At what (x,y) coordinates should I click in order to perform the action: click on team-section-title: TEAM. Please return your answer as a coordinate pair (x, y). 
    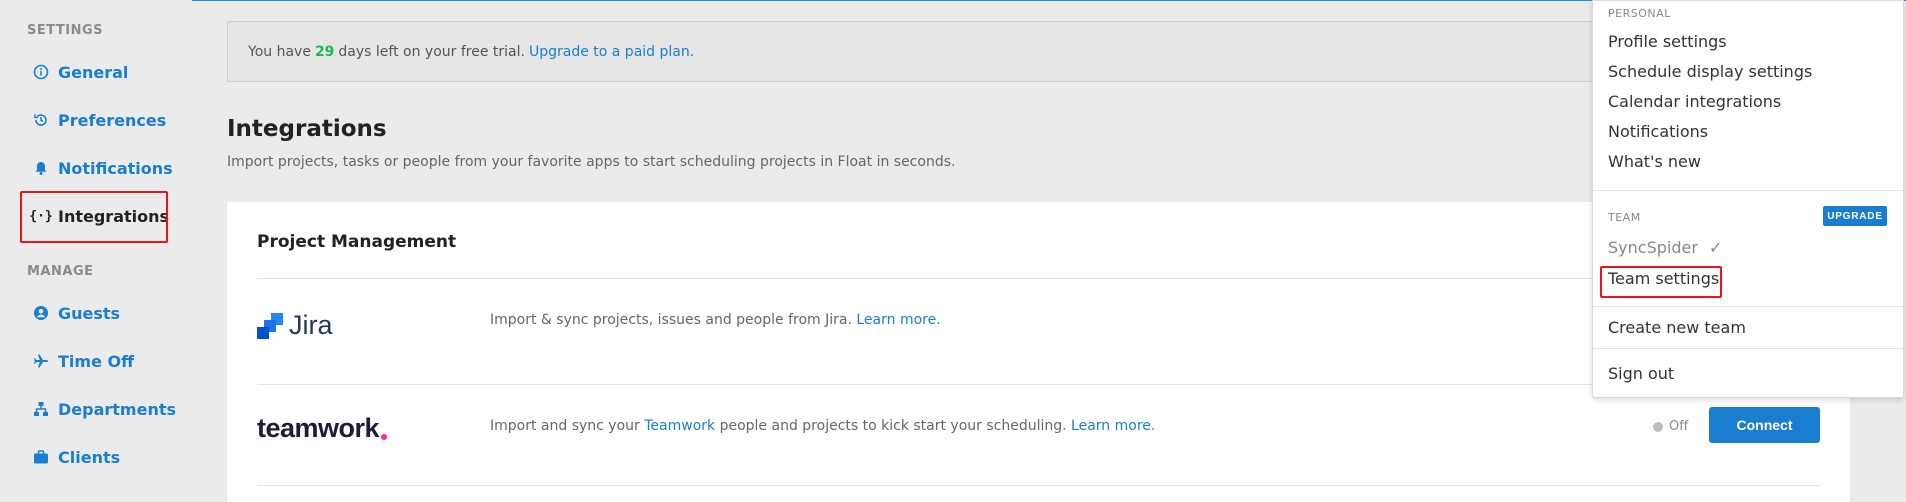
    Looking at the image, I should click on (1624, 217).